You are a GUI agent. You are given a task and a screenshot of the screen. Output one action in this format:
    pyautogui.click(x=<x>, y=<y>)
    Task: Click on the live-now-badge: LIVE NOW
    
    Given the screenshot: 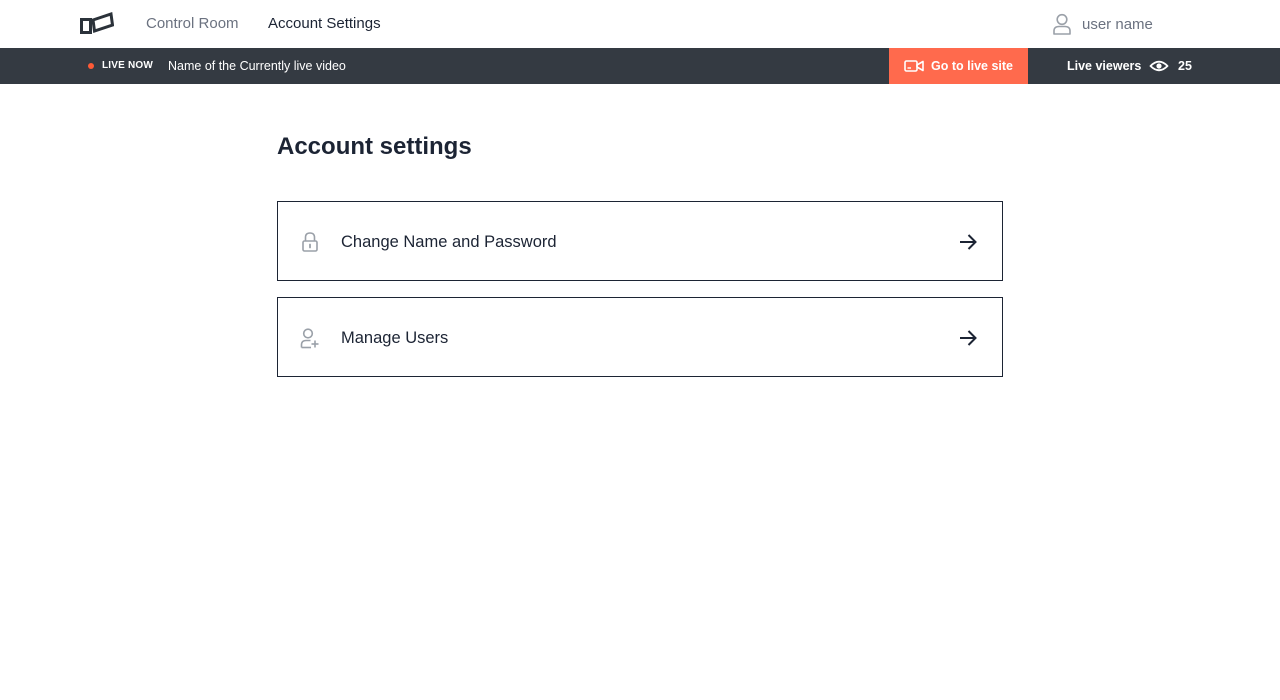 What is the action you would take?
    pyautogui.click(x=128, y=65)
    